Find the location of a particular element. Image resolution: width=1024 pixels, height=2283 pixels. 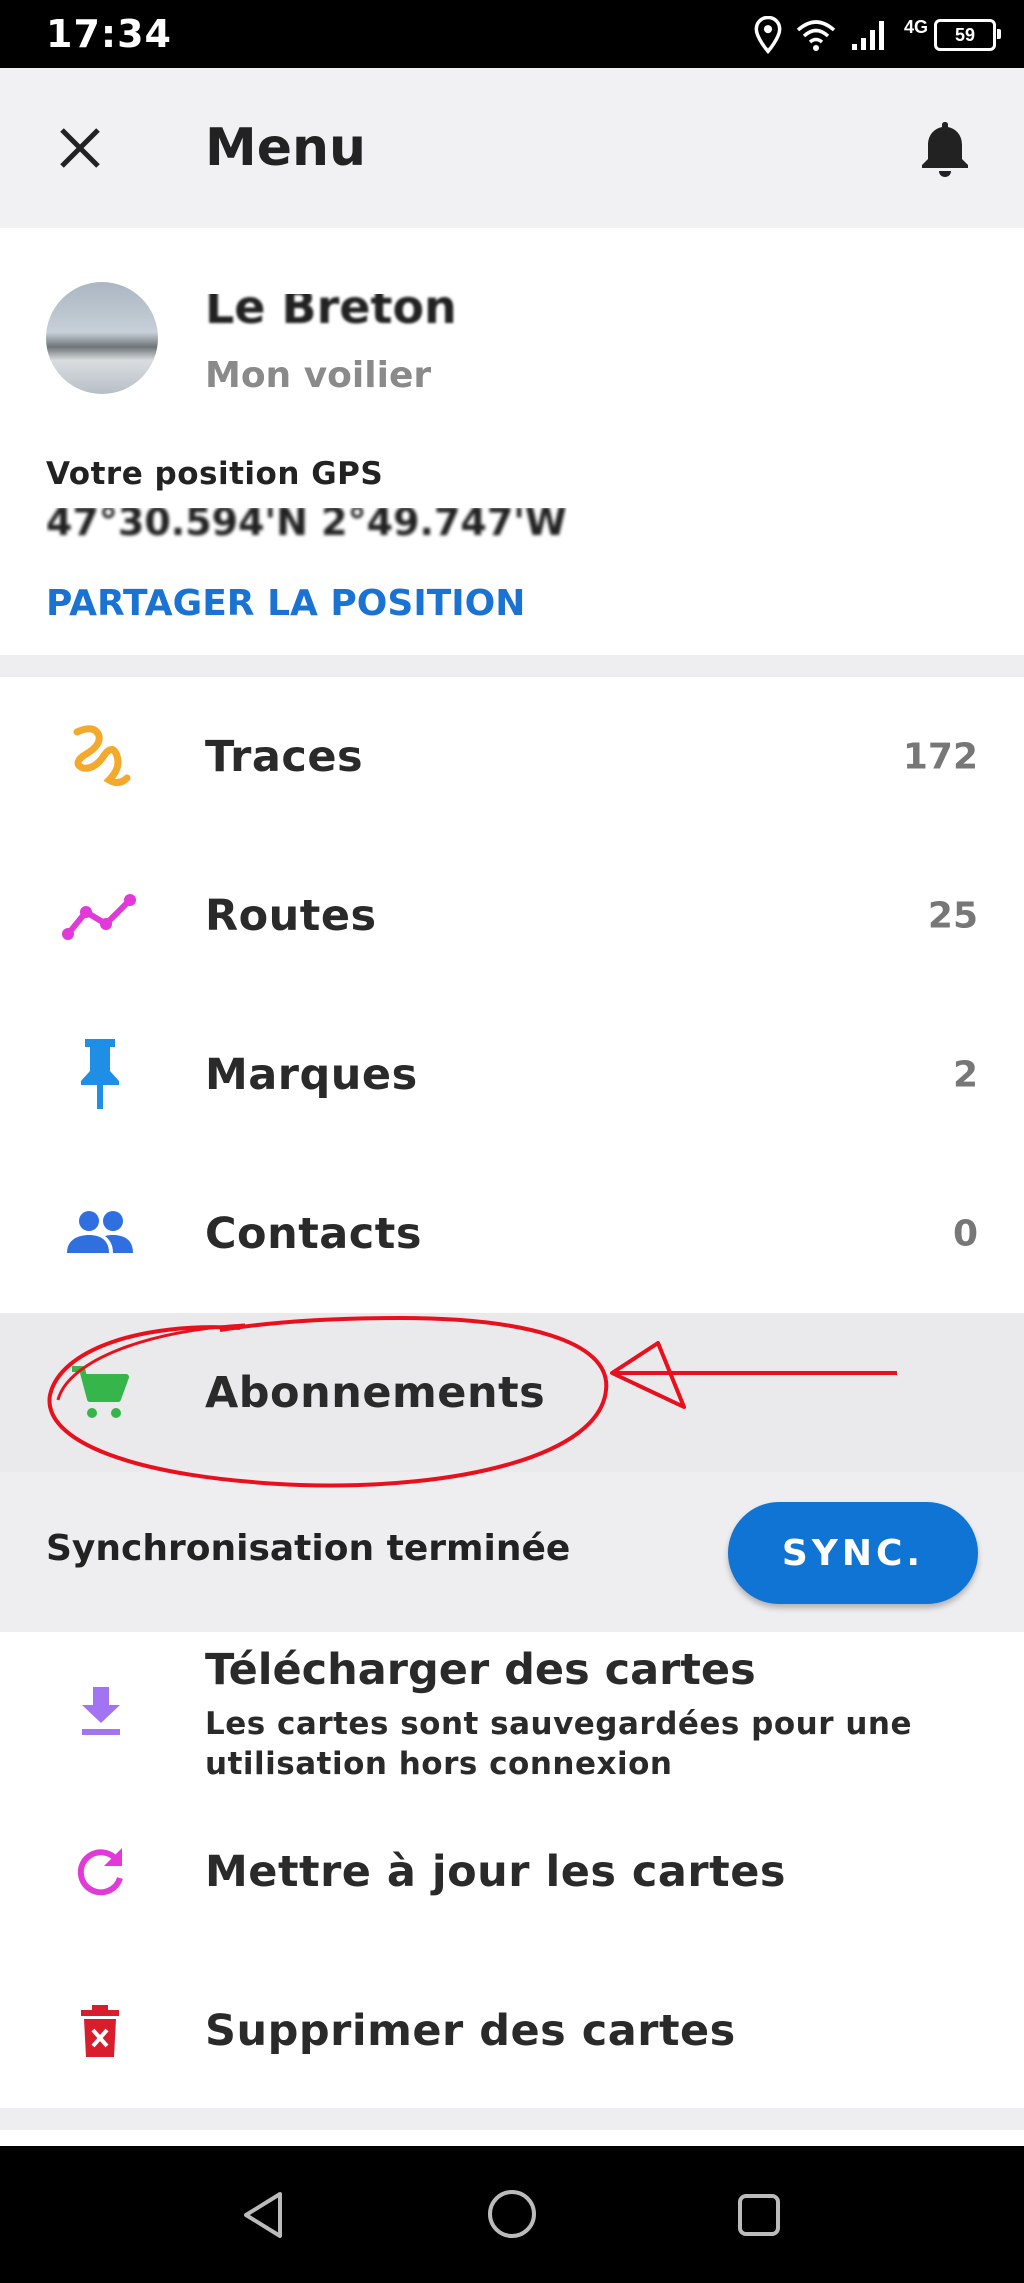

sync-row: Synchronisation terminée SYNC. is located at coordinates (512, 1552).